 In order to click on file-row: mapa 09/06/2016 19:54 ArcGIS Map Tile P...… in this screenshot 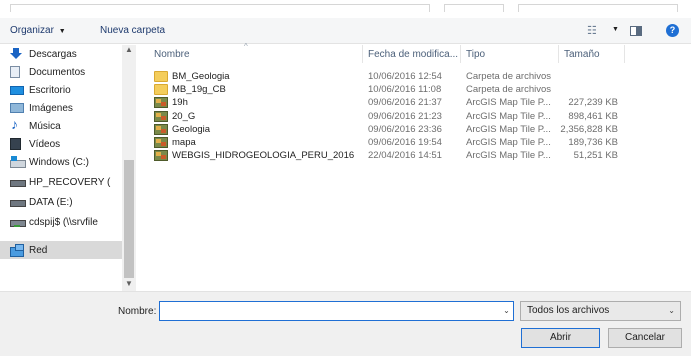, I will do `click(415, 142)`.